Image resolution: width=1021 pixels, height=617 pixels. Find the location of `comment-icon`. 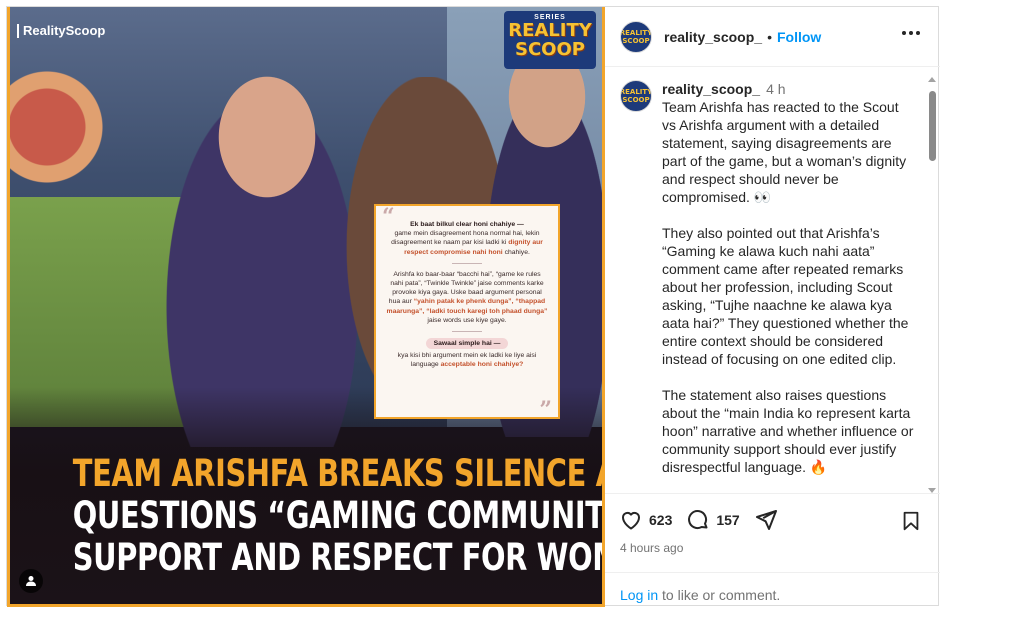

comment-icon is located at coordinates (698, 520).